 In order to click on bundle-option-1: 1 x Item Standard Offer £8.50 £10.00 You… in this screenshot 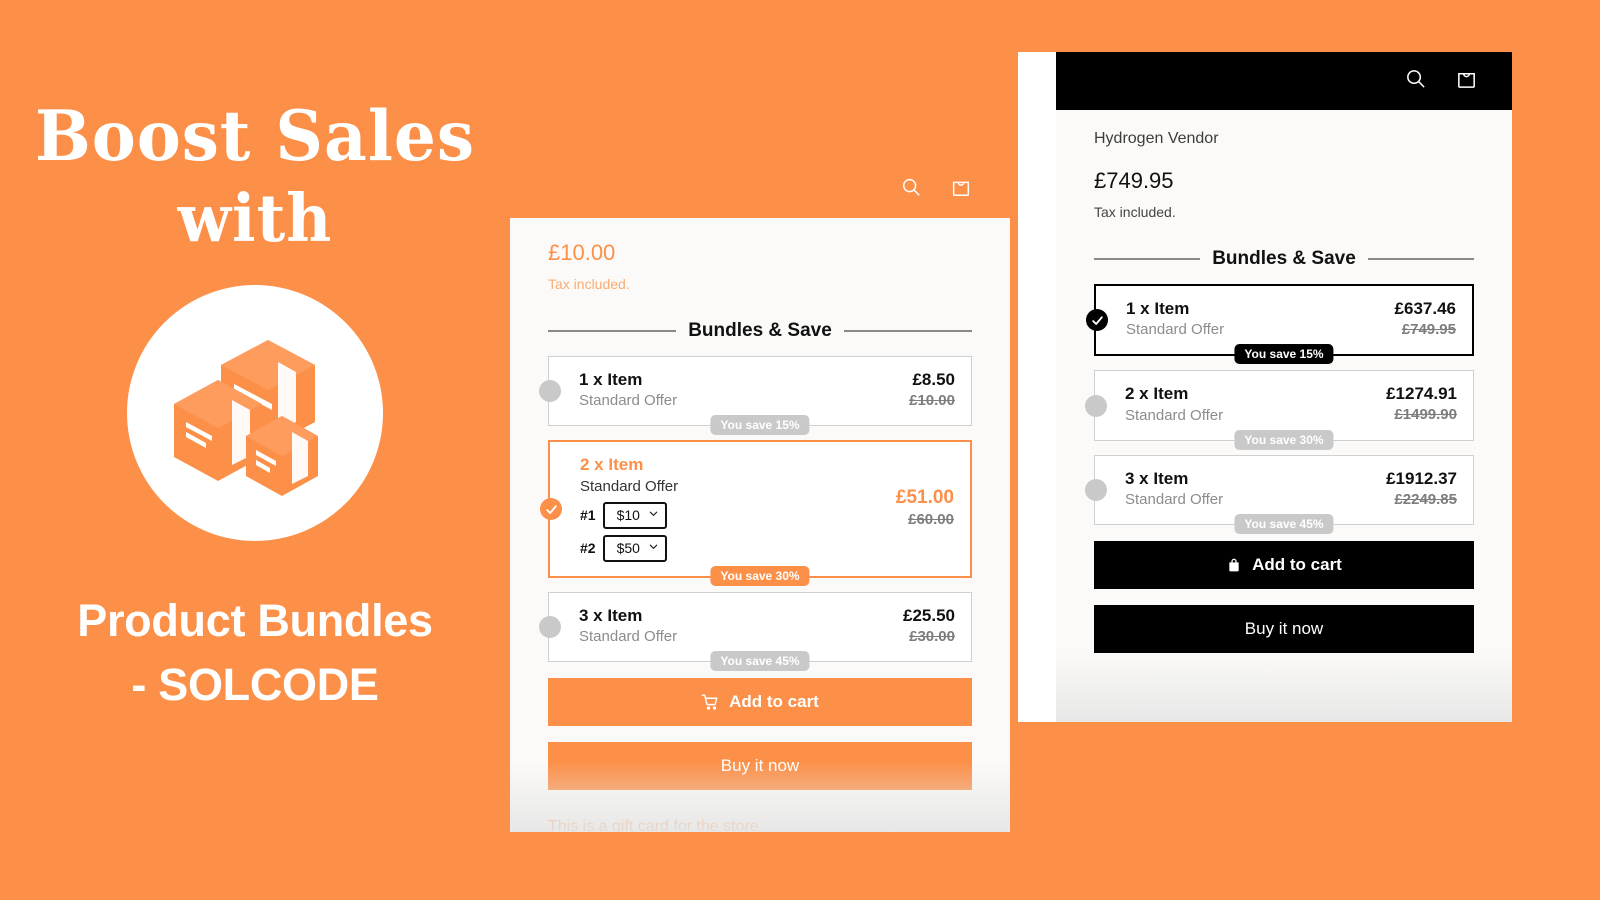, I will do `click(755, 396)`.